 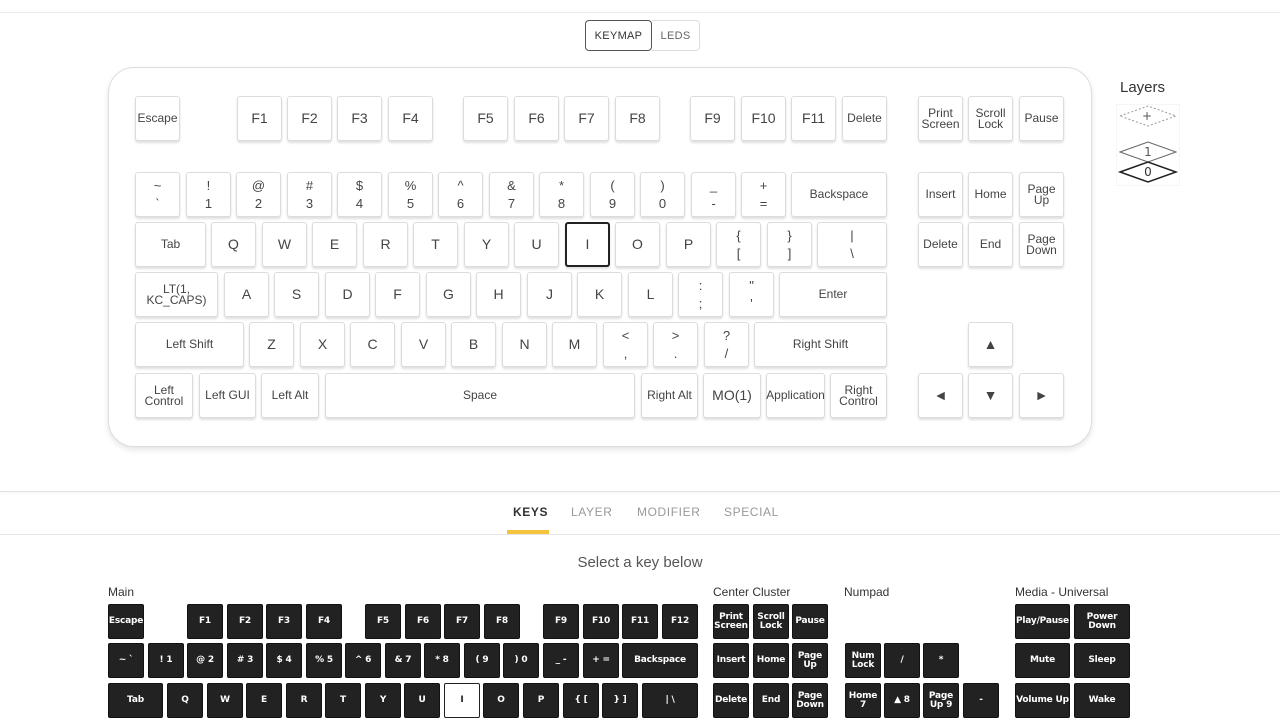 What do you see at coordinates (732, 395) in the screenshot?
I see `key-mo-1: MO(1)` at bounding box center [732, 395].